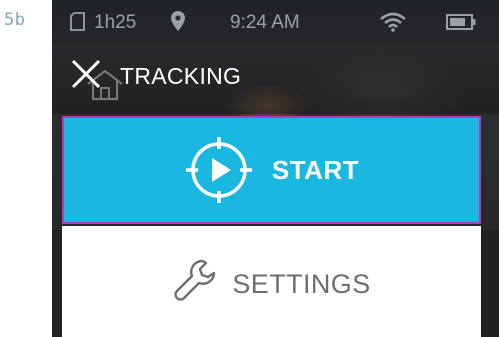 This screenshot has width=499, height=337. I want to click on wrench-icon, so click(195, 280).